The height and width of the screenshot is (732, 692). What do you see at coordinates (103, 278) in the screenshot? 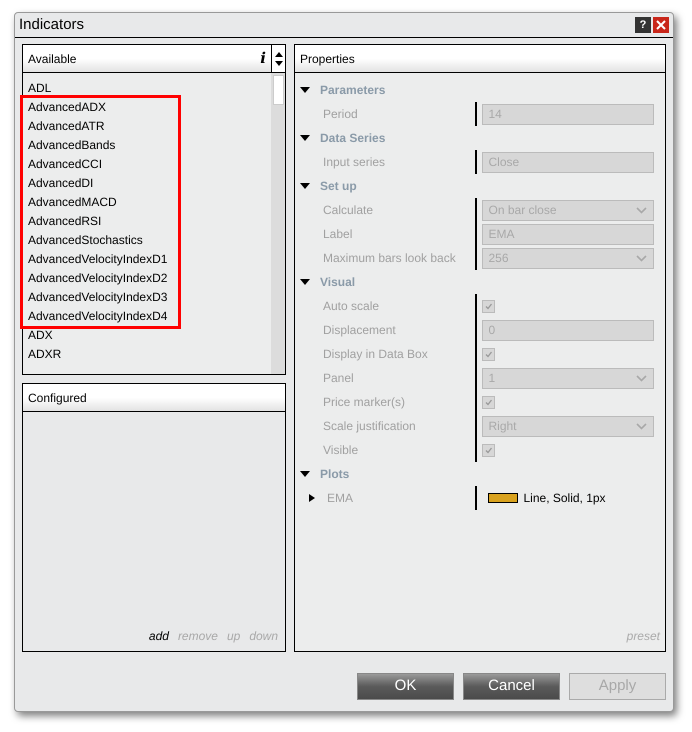
I see `indicator-item: AdvancedVelocityIndexD2` at bounding box center [103, 278].